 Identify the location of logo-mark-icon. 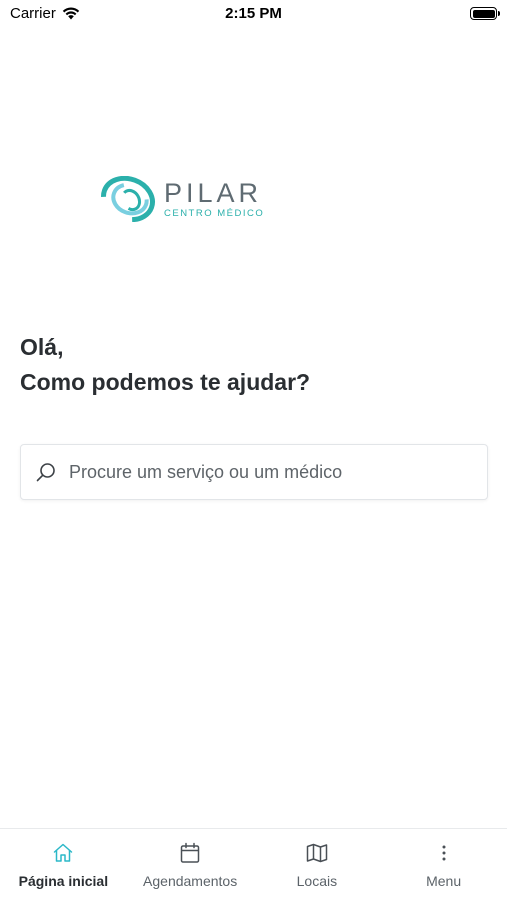
(128, 199).